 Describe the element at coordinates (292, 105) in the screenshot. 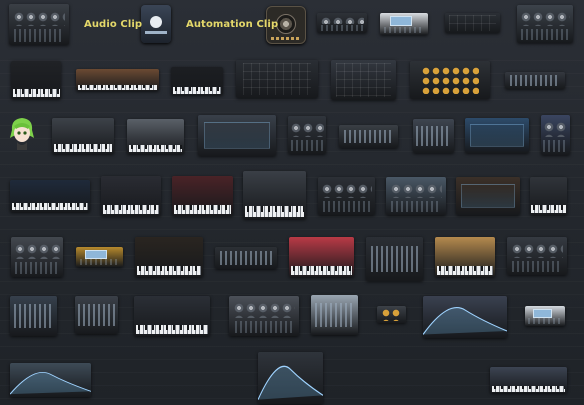

I see `background-row` at that location.